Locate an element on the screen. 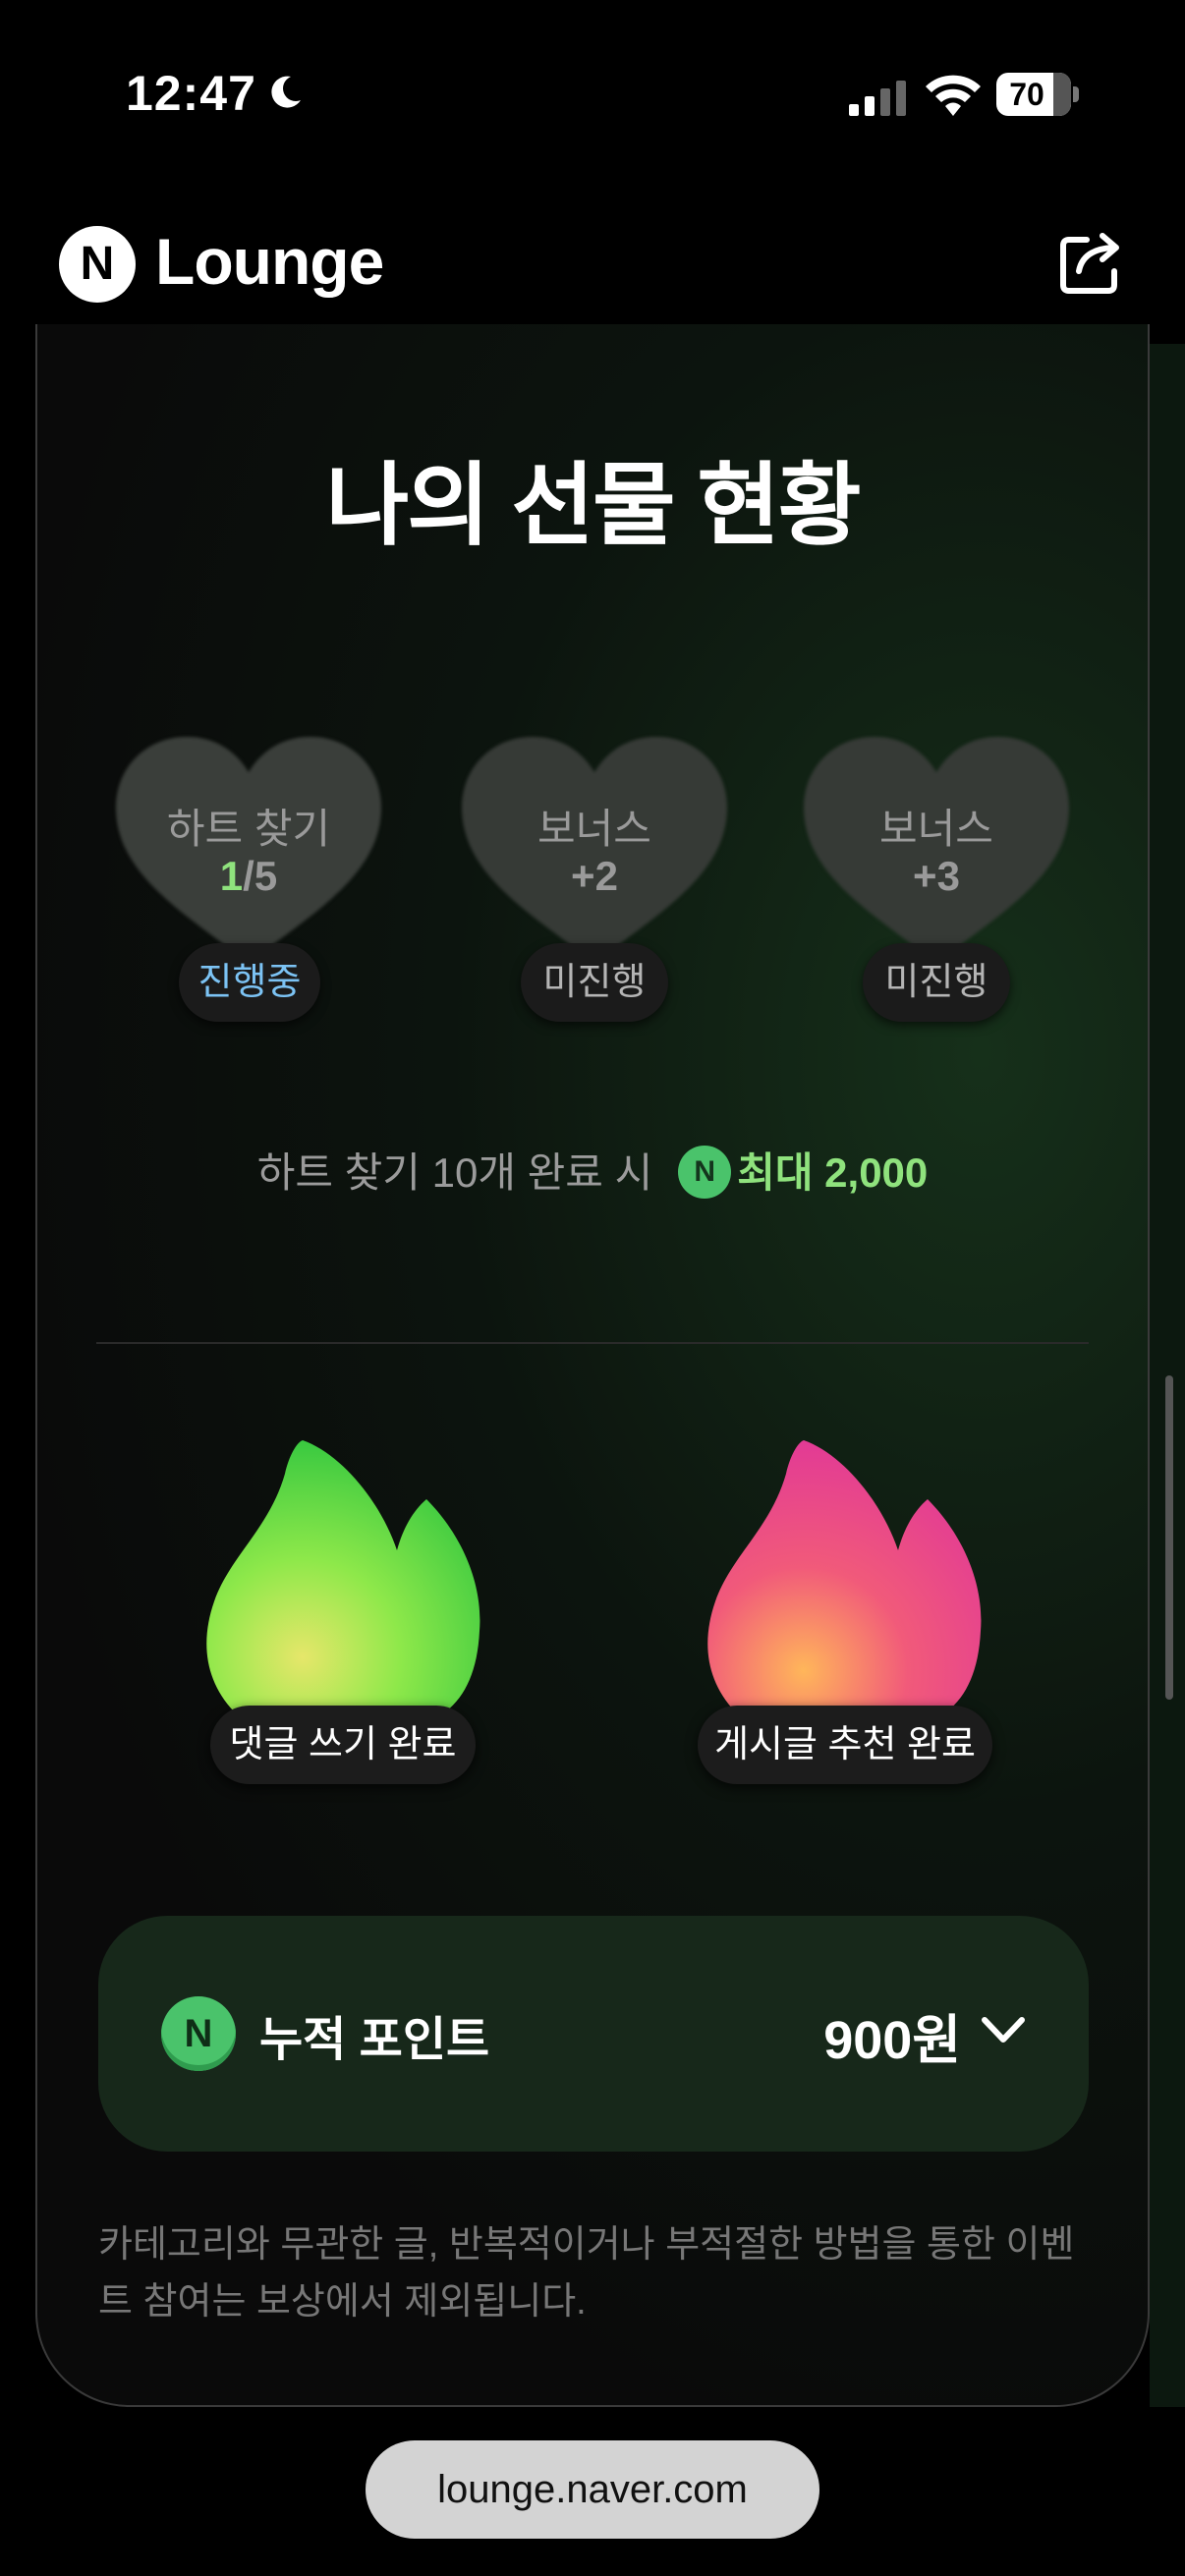  logo-letter: N is located at coordinates (98, 264).